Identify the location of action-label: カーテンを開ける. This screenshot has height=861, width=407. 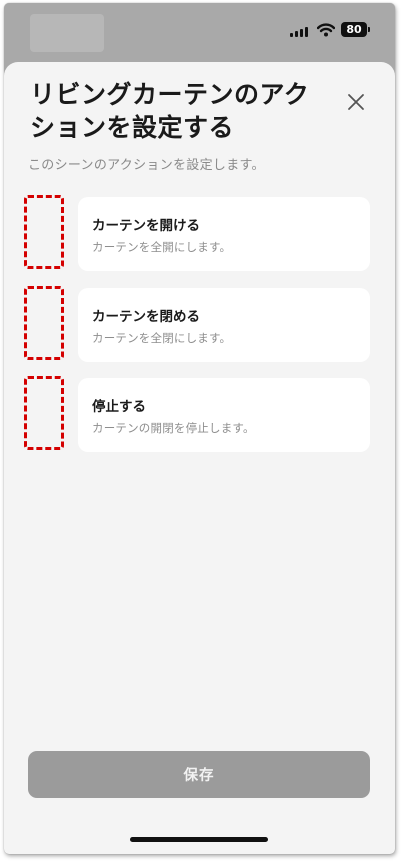
(146, 226).